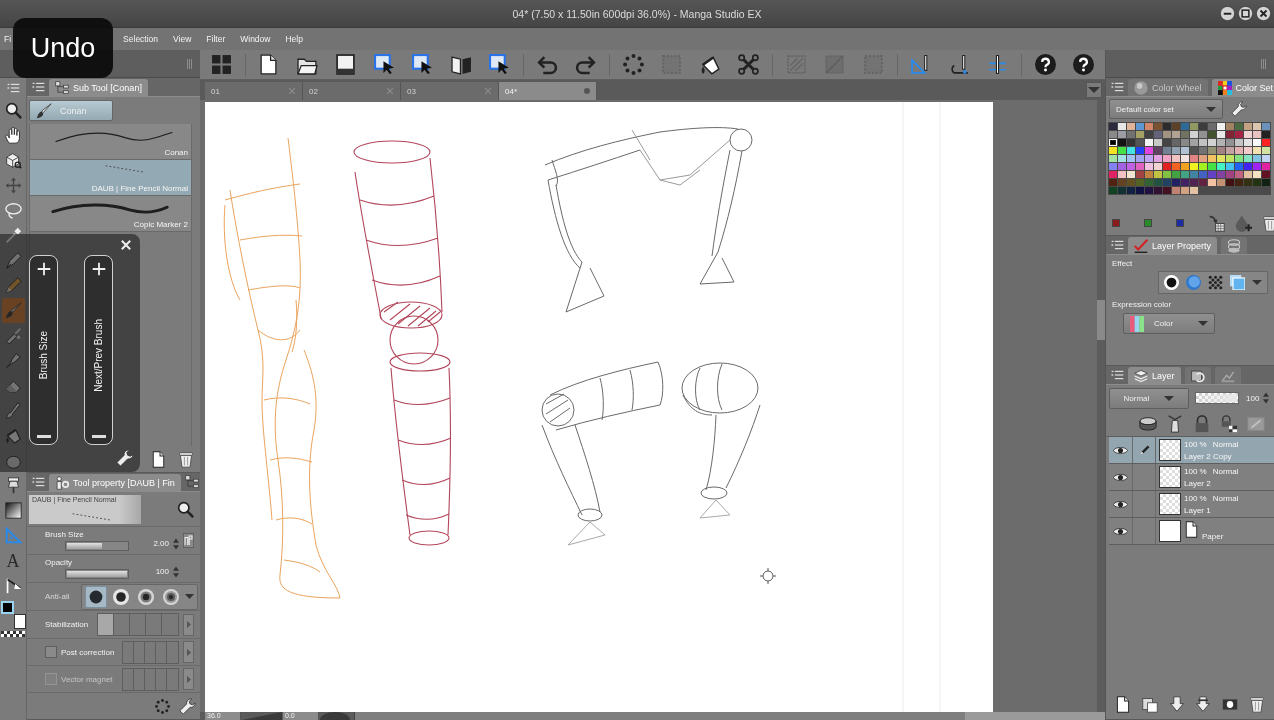 Image resolution: width=1274 pixels, height=720 pixels. I want to click on ringed-circle-icon, so click(1171, 282).